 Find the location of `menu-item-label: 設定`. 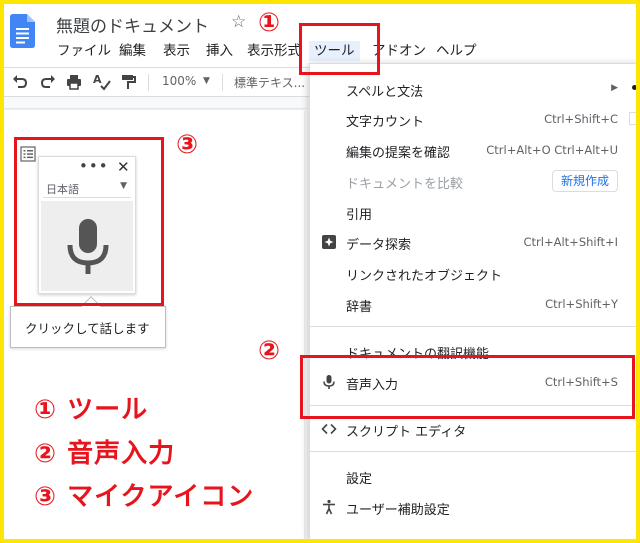

menu-item-label: 設定 is located at coordinates (359, 479).